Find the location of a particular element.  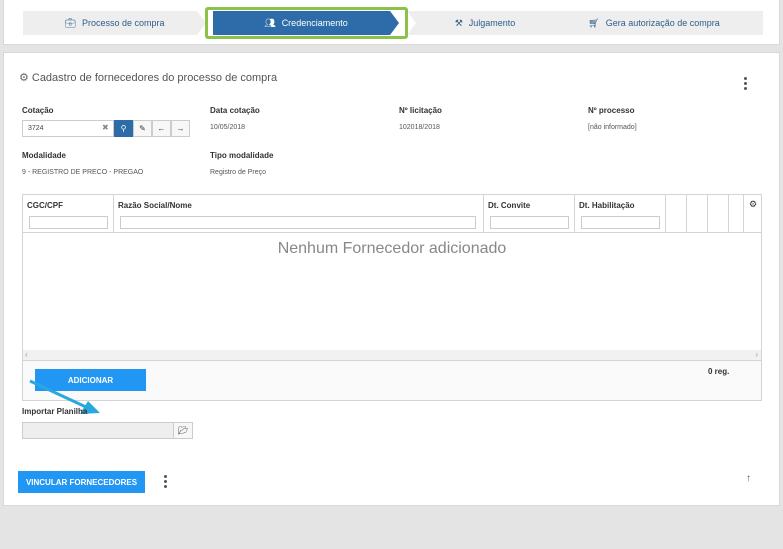

data-cotacao-value: 10/05/2018 is located at coordinates (228, 127).